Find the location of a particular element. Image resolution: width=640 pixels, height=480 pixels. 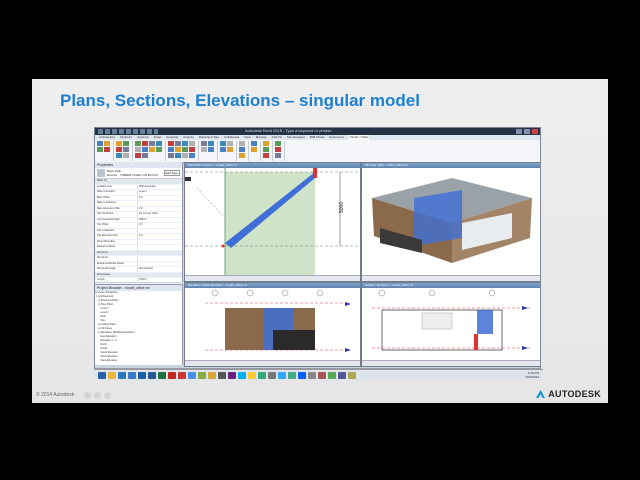

paint-app-icon is located at coordinates (202, 375).